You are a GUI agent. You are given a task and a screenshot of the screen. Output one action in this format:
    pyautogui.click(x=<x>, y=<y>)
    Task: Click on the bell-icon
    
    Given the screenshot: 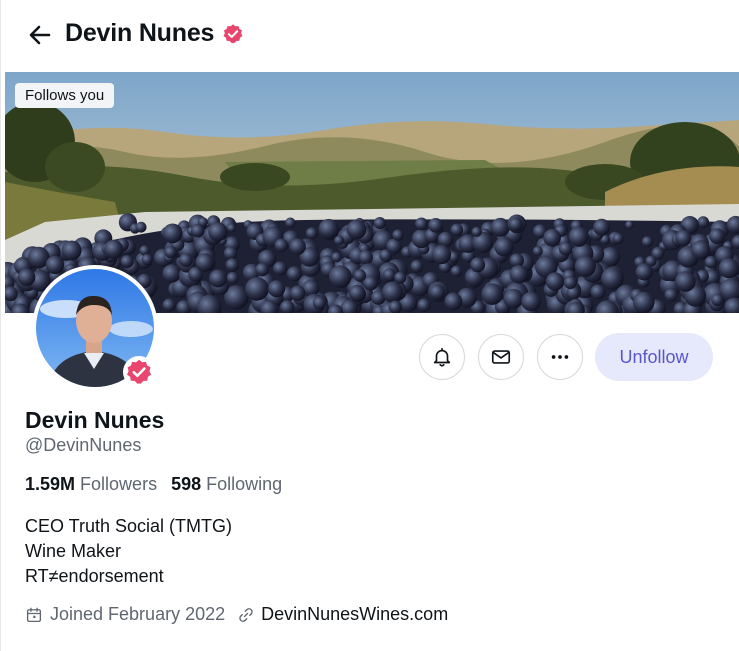 What is the action you would take?
    pyautogui.click(x=442, y=357)
    